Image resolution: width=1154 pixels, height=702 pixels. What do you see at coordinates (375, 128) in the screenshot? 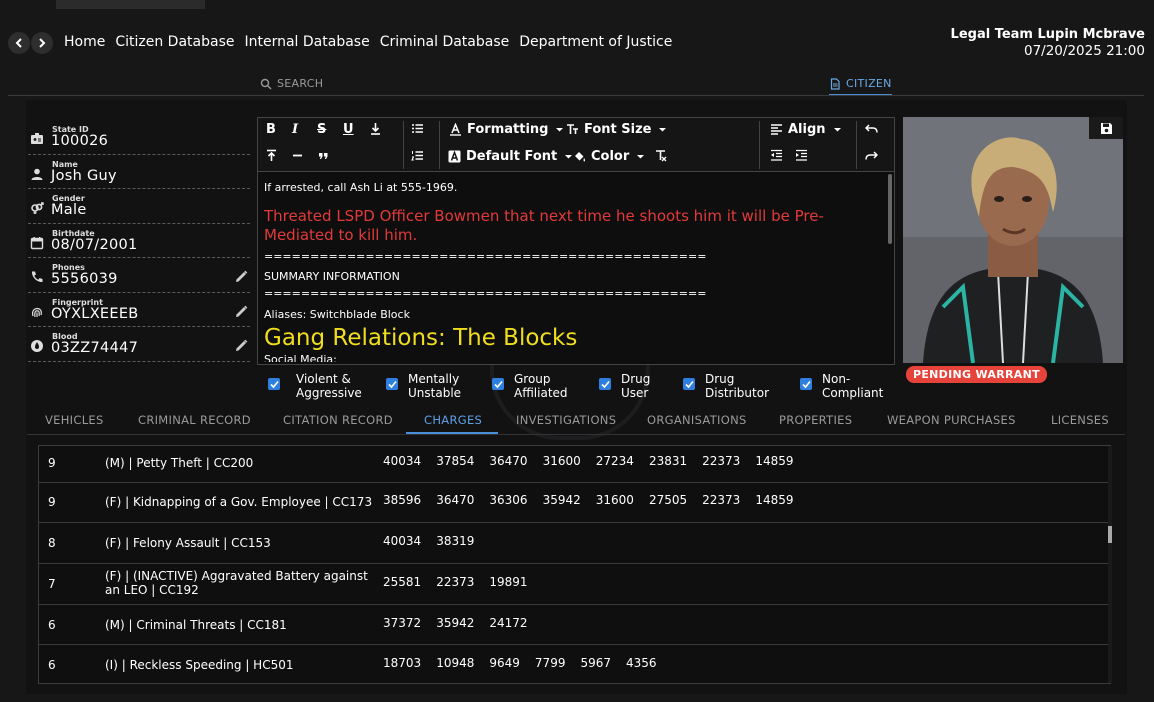
I see `subscript-button` at bounding box center [375, 128].